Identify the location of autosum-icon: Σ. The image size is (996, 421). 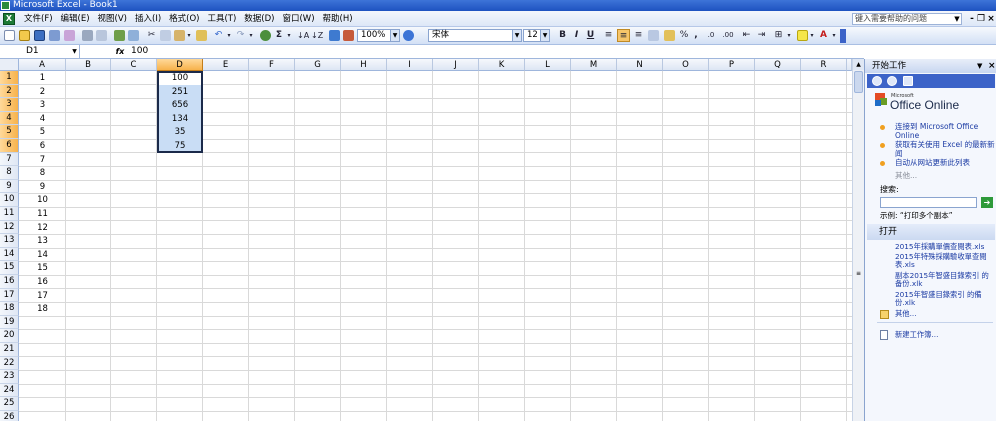
(279, 35).